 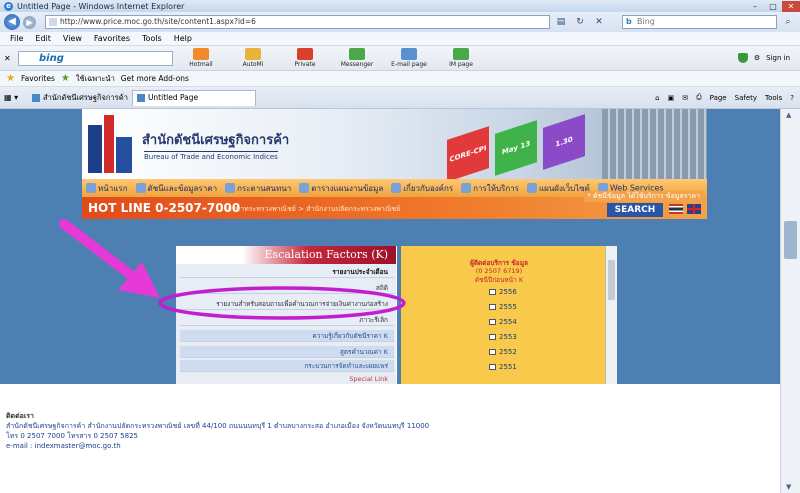 I want to click on nav-indices: ดัชนีและข้อมูลราคา, so click(x=176, y=188).